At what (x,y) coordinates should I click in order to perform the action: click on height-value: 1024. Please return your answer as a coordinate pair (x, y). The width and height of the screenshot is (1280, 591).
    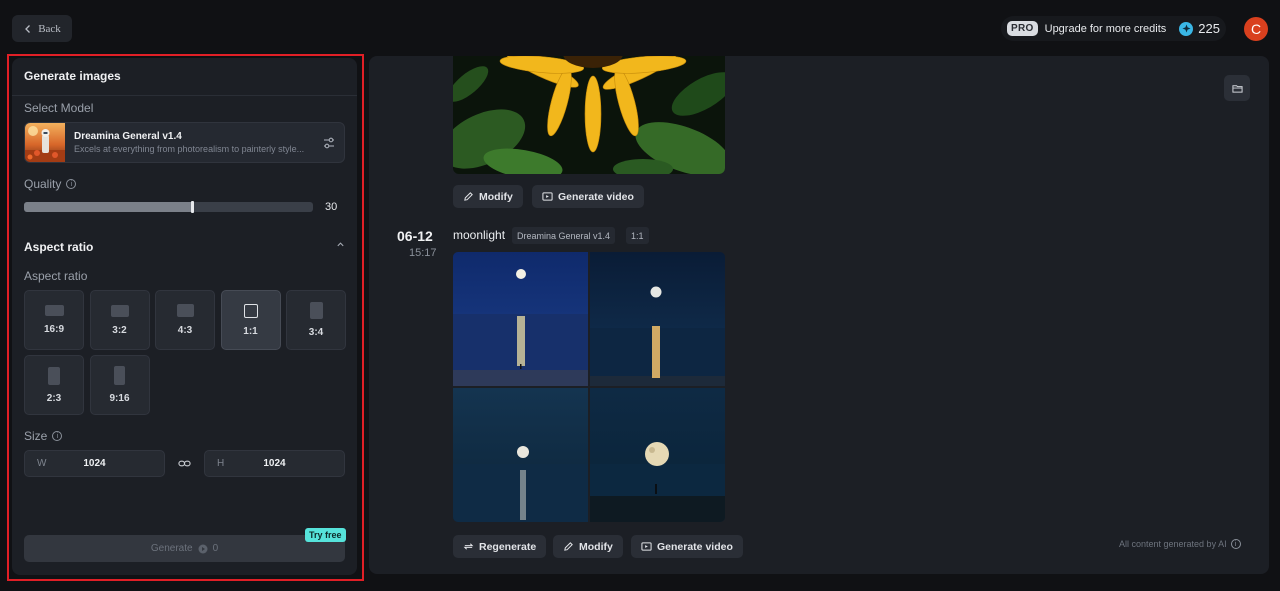
    Looking at the image, I should click on (274, 463).